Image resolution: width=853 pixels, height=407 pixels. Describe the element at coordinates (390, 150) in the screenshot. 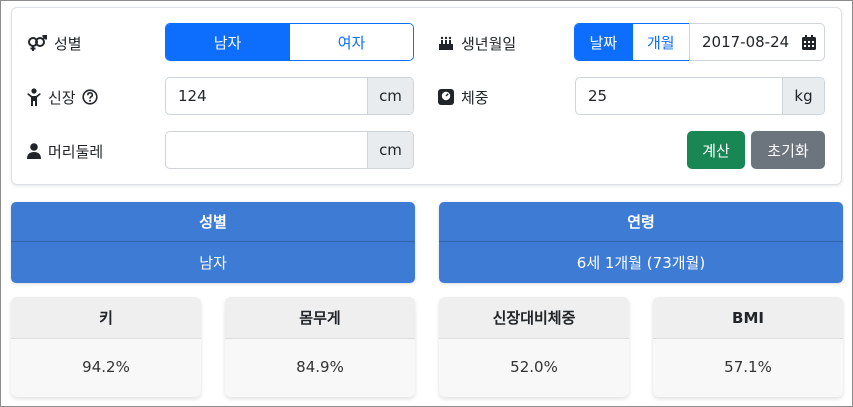

I see `head-unit: cm` at that location.